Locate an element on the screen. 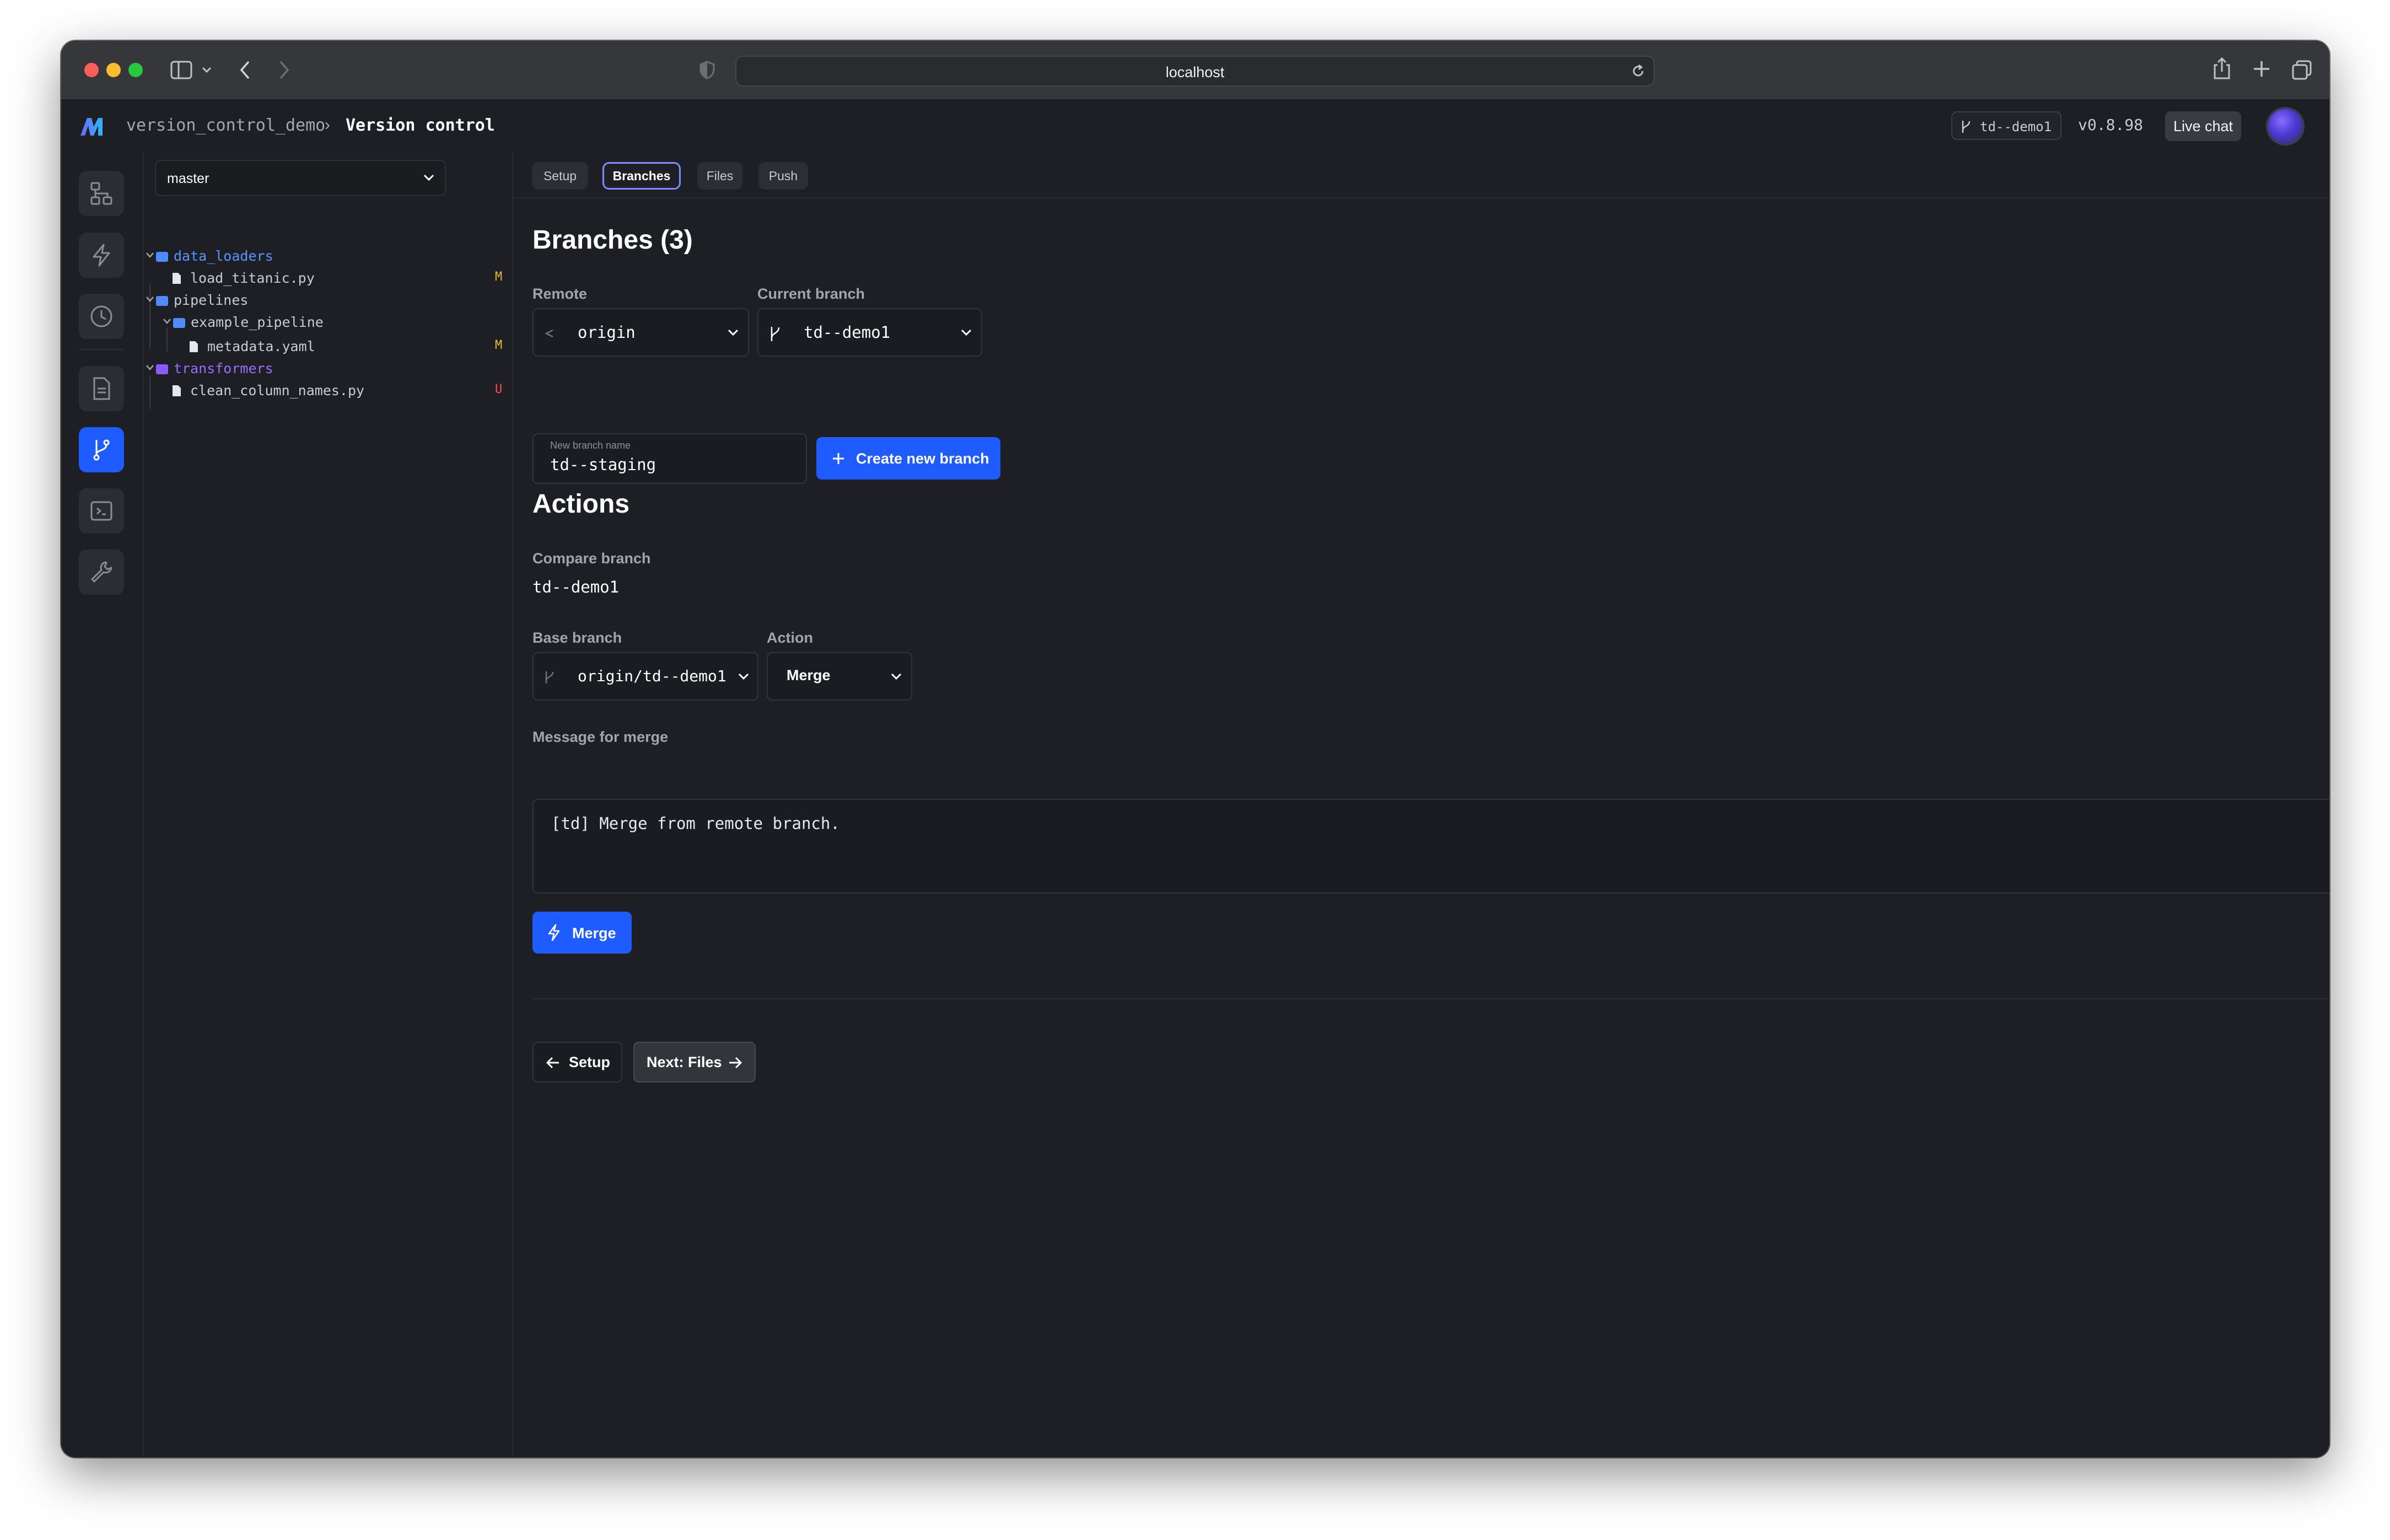 Image resolution: width=2390 pixels, height=1540 pixels. tree-file-label: load_titanic.py is located at coordinates (252, 278).